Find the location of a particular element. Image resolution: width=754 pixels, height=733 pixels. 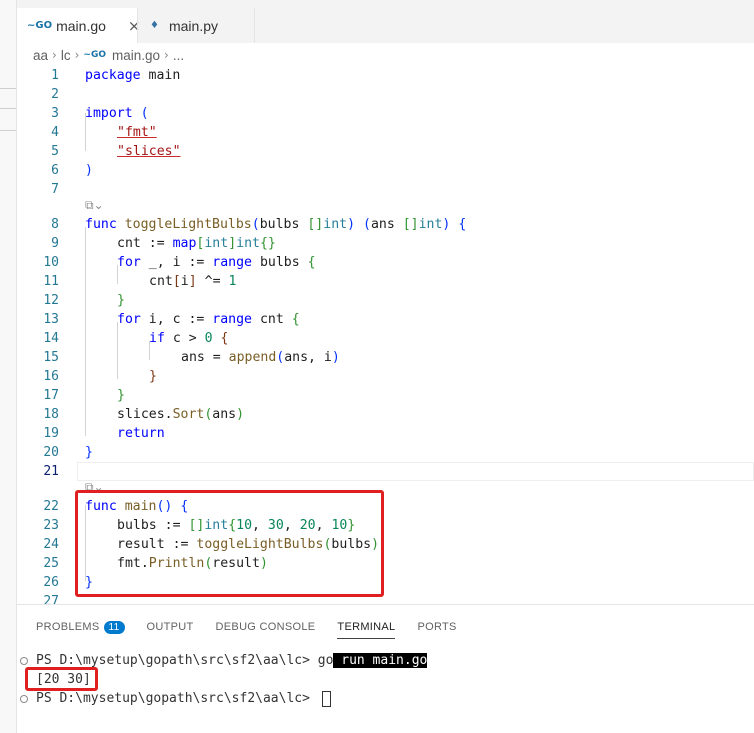

breadcrumb-item: aa is located at coordinates (40, 55).